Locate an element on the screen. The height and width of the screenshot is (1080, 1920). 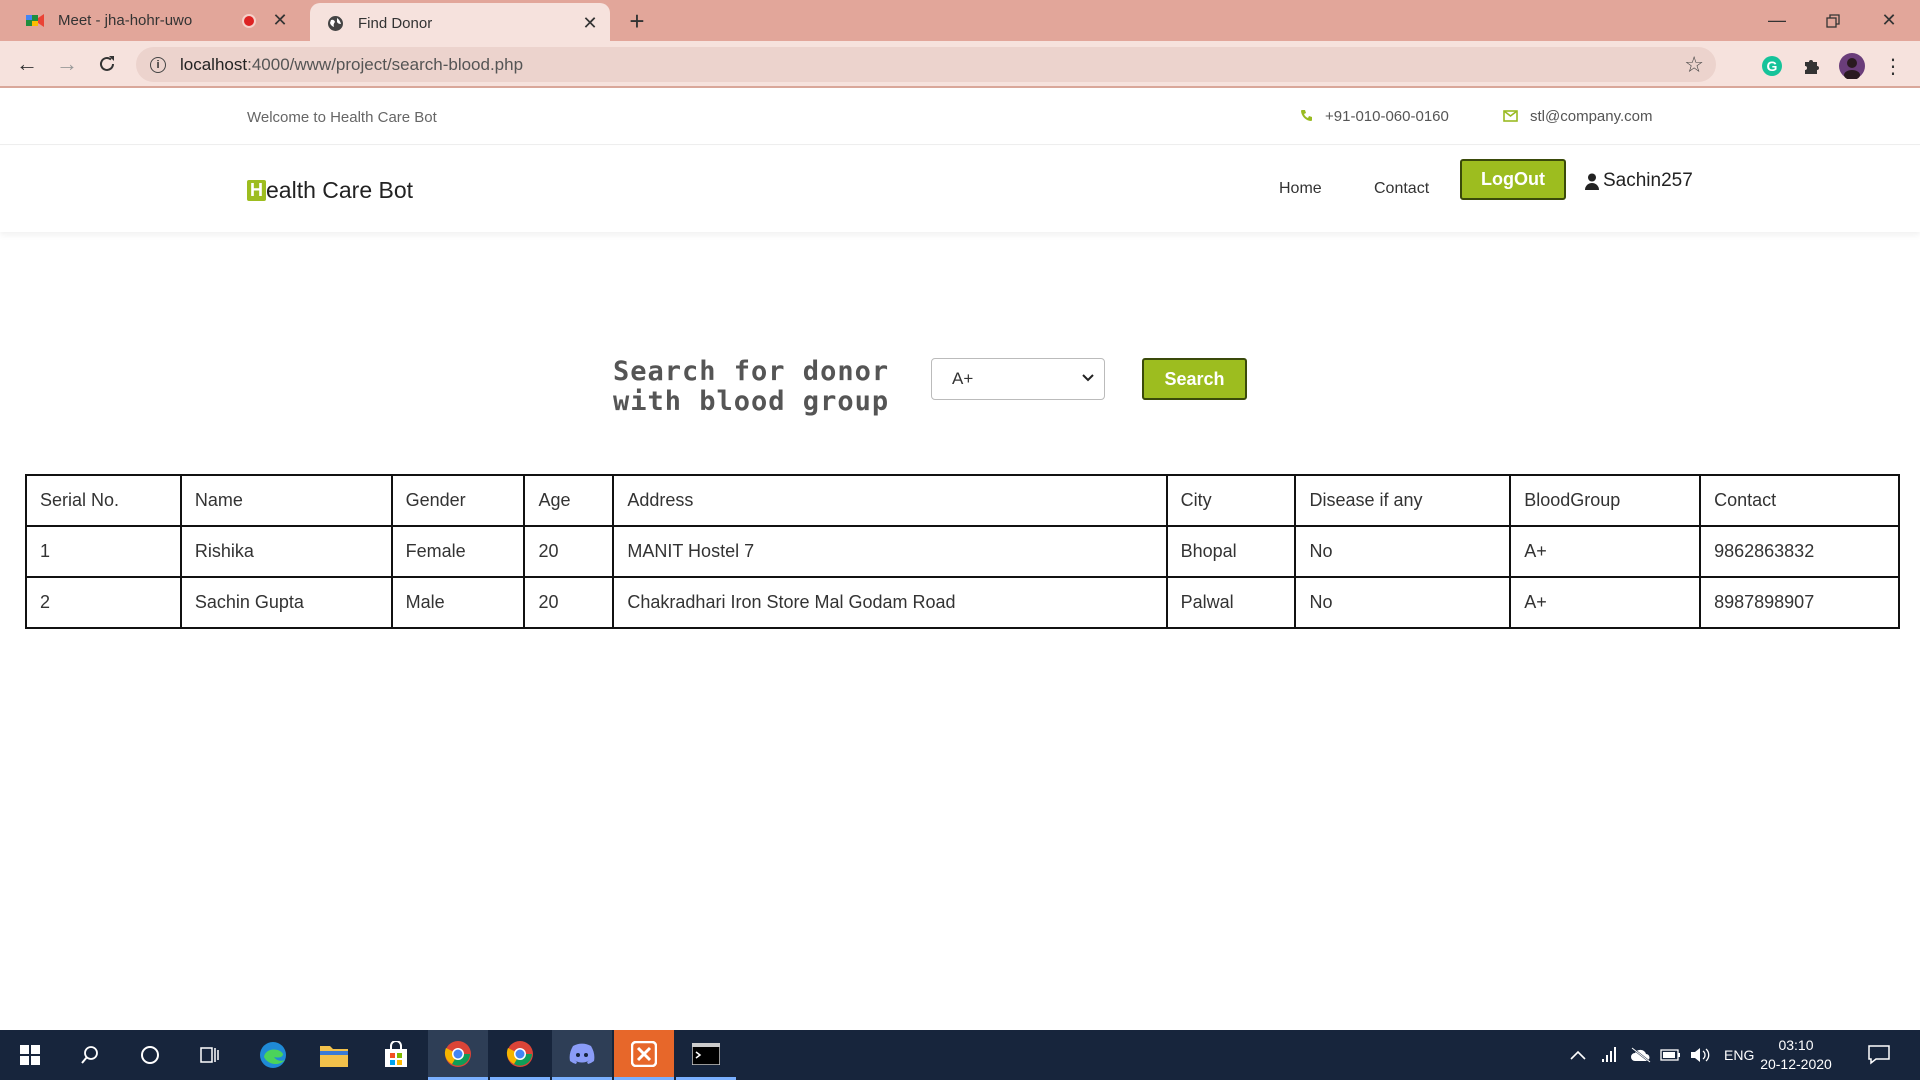
terminal-icon is located at coordinates (706, 1055).